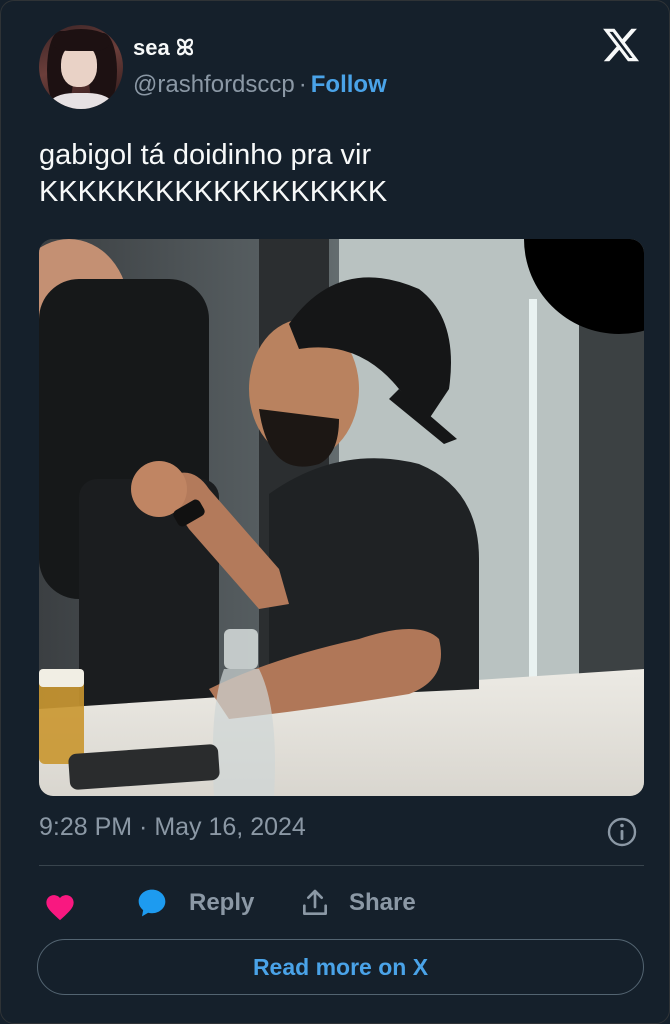 The width and height of the screenshot is (670, 1024). What do you see at coordinates (81, 67) in the screenshot?
I see `avatar` at bounding box center [81, 67].